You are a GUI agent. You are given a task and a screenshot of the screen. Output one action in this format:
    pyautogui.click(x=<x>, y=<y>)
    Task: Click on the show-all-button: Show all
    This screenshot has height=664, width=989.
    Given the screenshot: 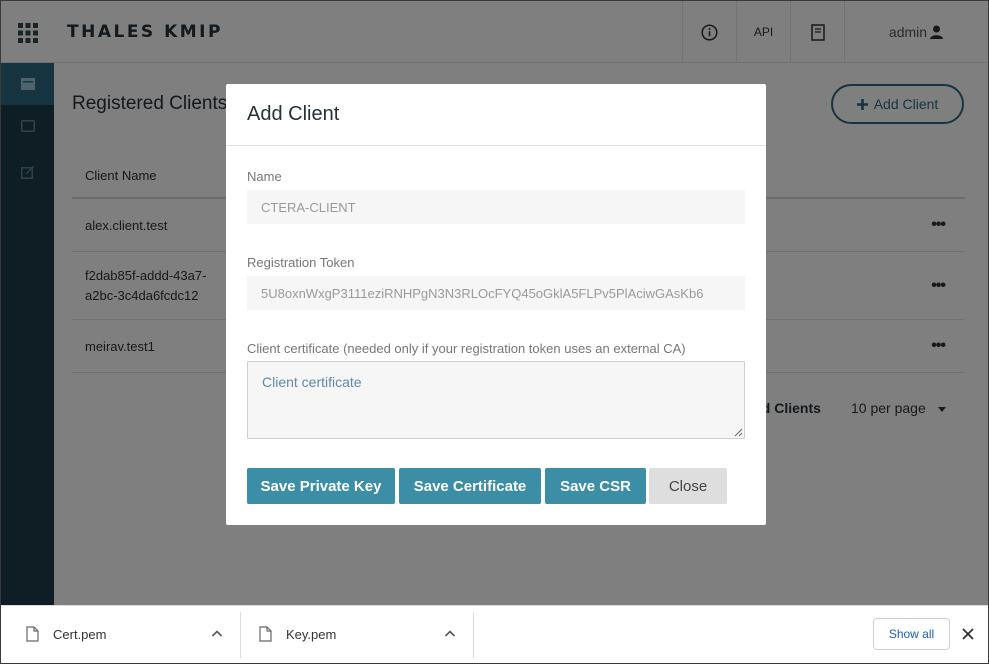 What is the action you would take?
    pyautogui.click(x=911, y=634)
    